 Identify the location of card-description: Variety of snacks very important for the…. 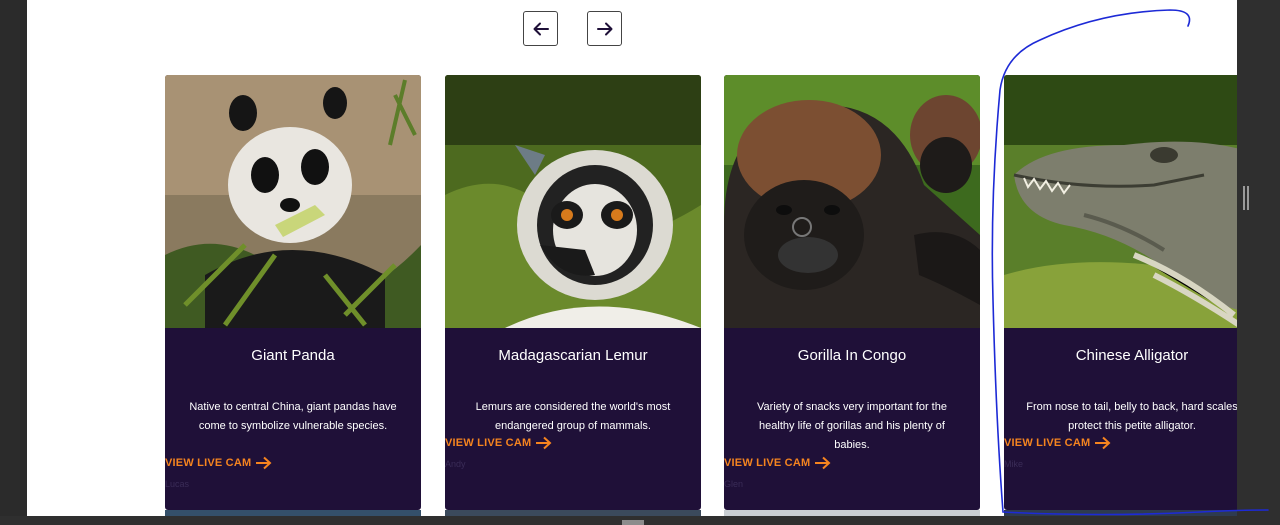
(852, 426).